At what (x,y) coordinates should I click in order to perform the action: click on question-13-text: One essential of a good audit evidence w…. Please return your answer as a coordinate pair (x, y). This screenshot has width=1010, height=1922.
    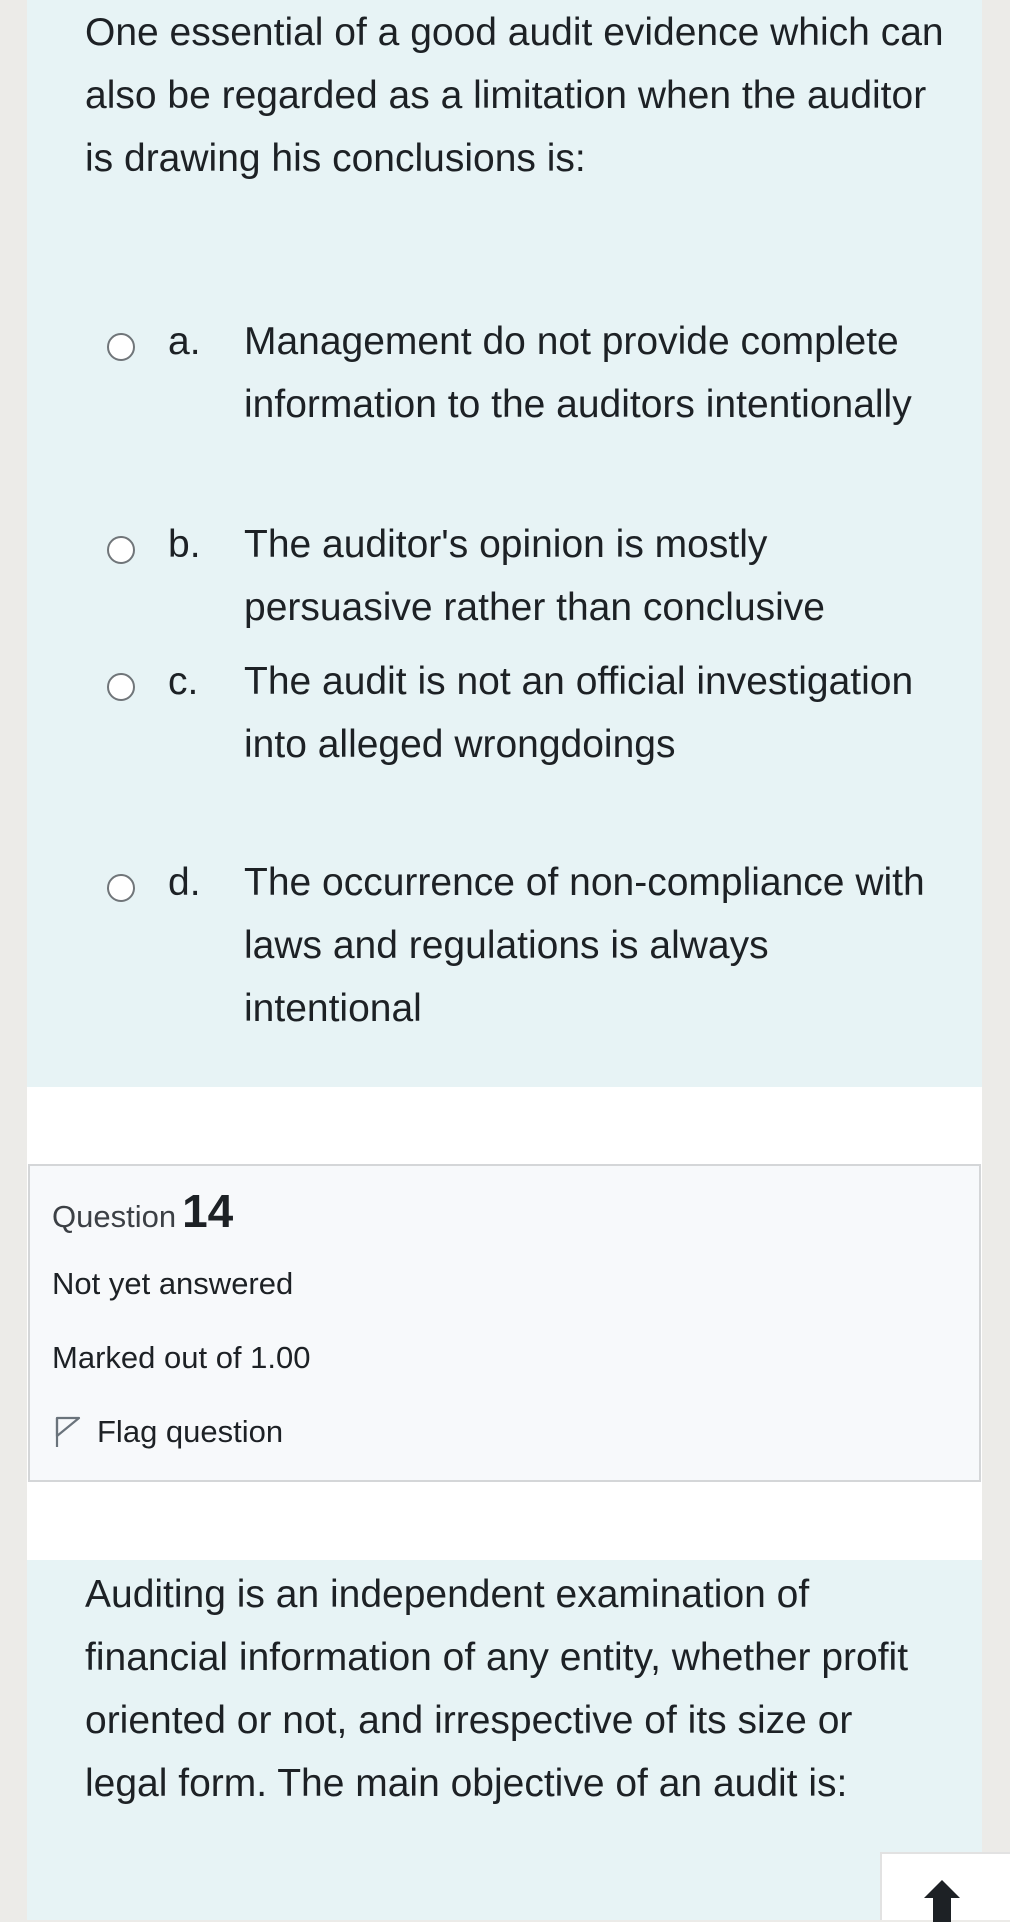
    Looking at the image, I should click on (514, 95).